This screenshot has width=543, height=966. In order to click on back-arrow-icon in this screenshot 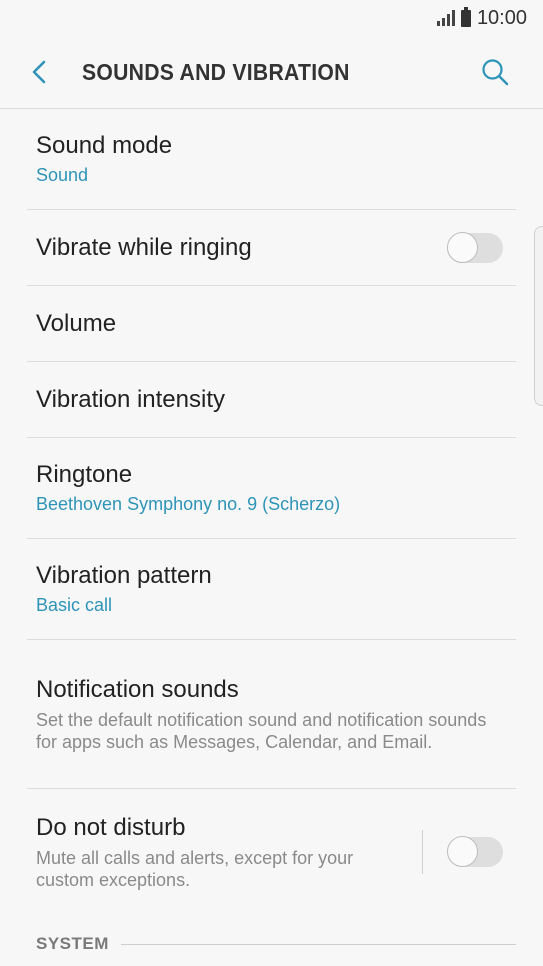, I will do `click(39, 72)`.